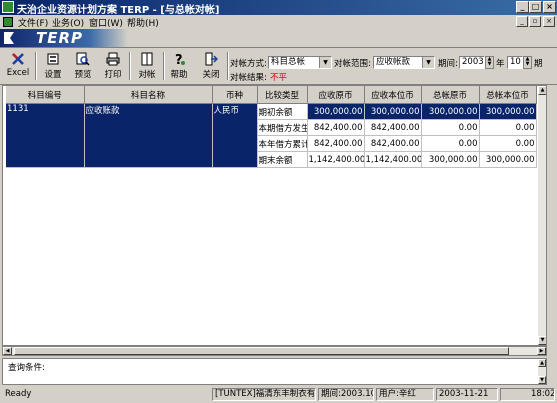  I want to click on print-button: 打印, so click(113, 66).